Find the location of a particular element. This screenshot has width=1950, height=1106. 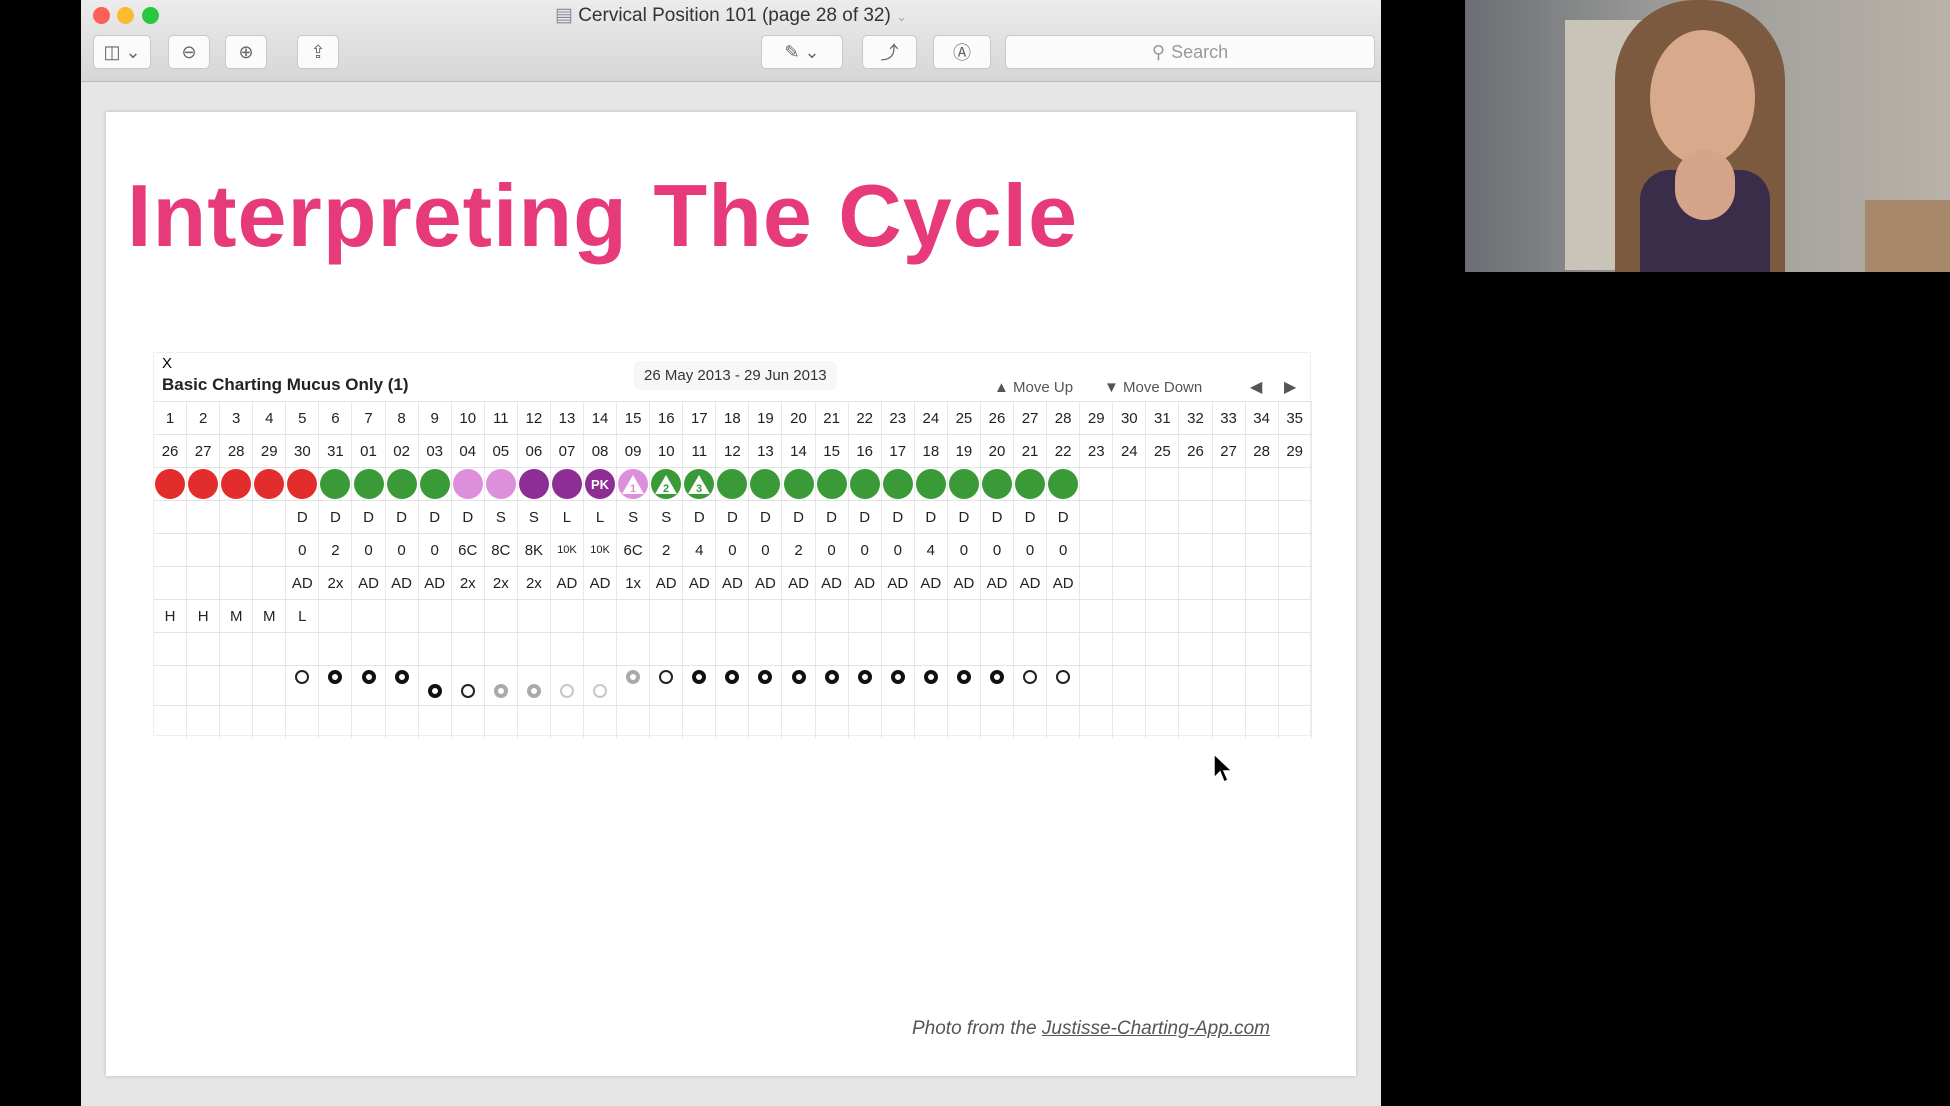

cell-text: H is located at coordinates (170, 616).